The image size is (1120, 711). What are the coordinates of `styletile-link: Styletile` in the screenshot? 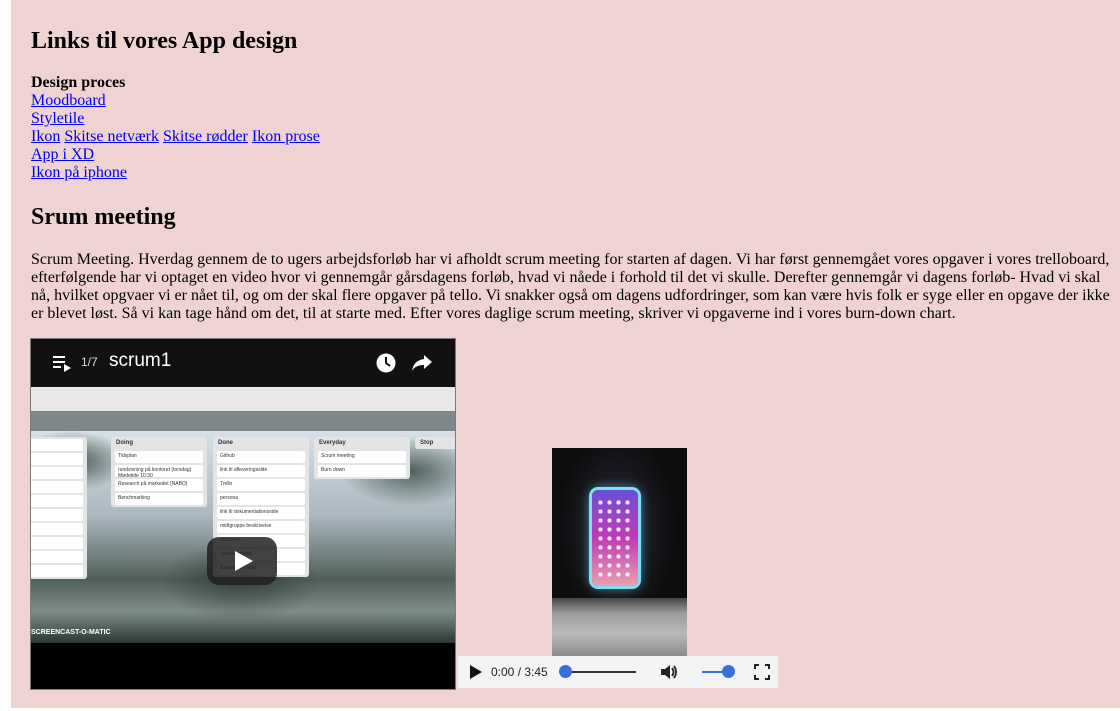 It's located at (57, 118).